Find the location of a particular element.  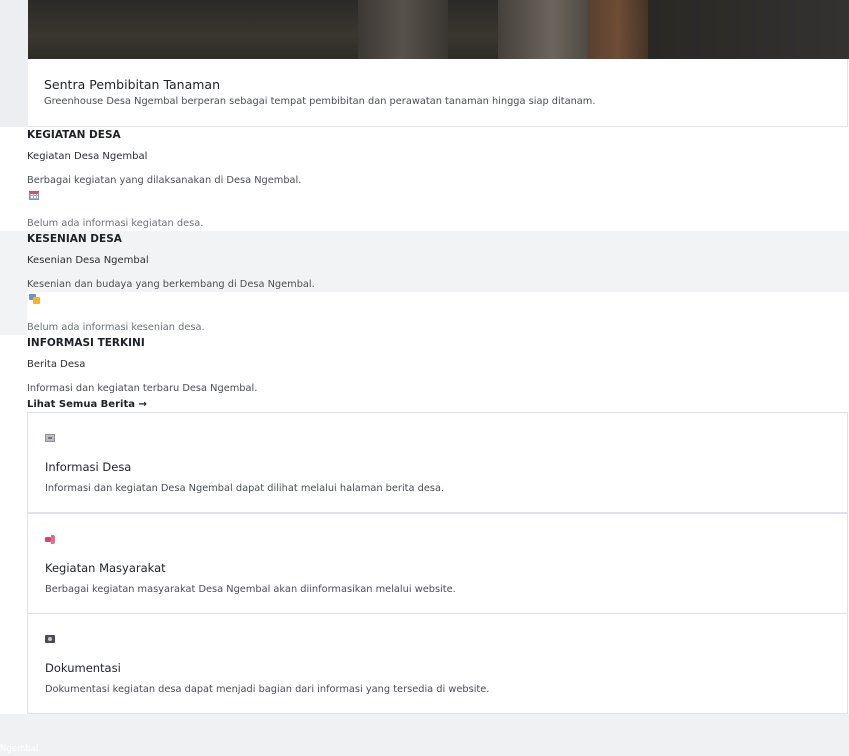

newspaper-icon is located at coordinates (50, 438).